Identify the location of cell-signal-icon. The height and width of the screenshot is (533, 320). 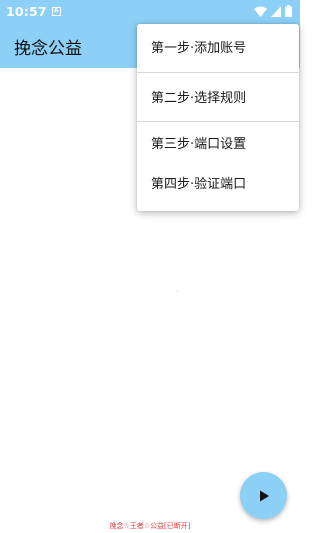
(276, 11).